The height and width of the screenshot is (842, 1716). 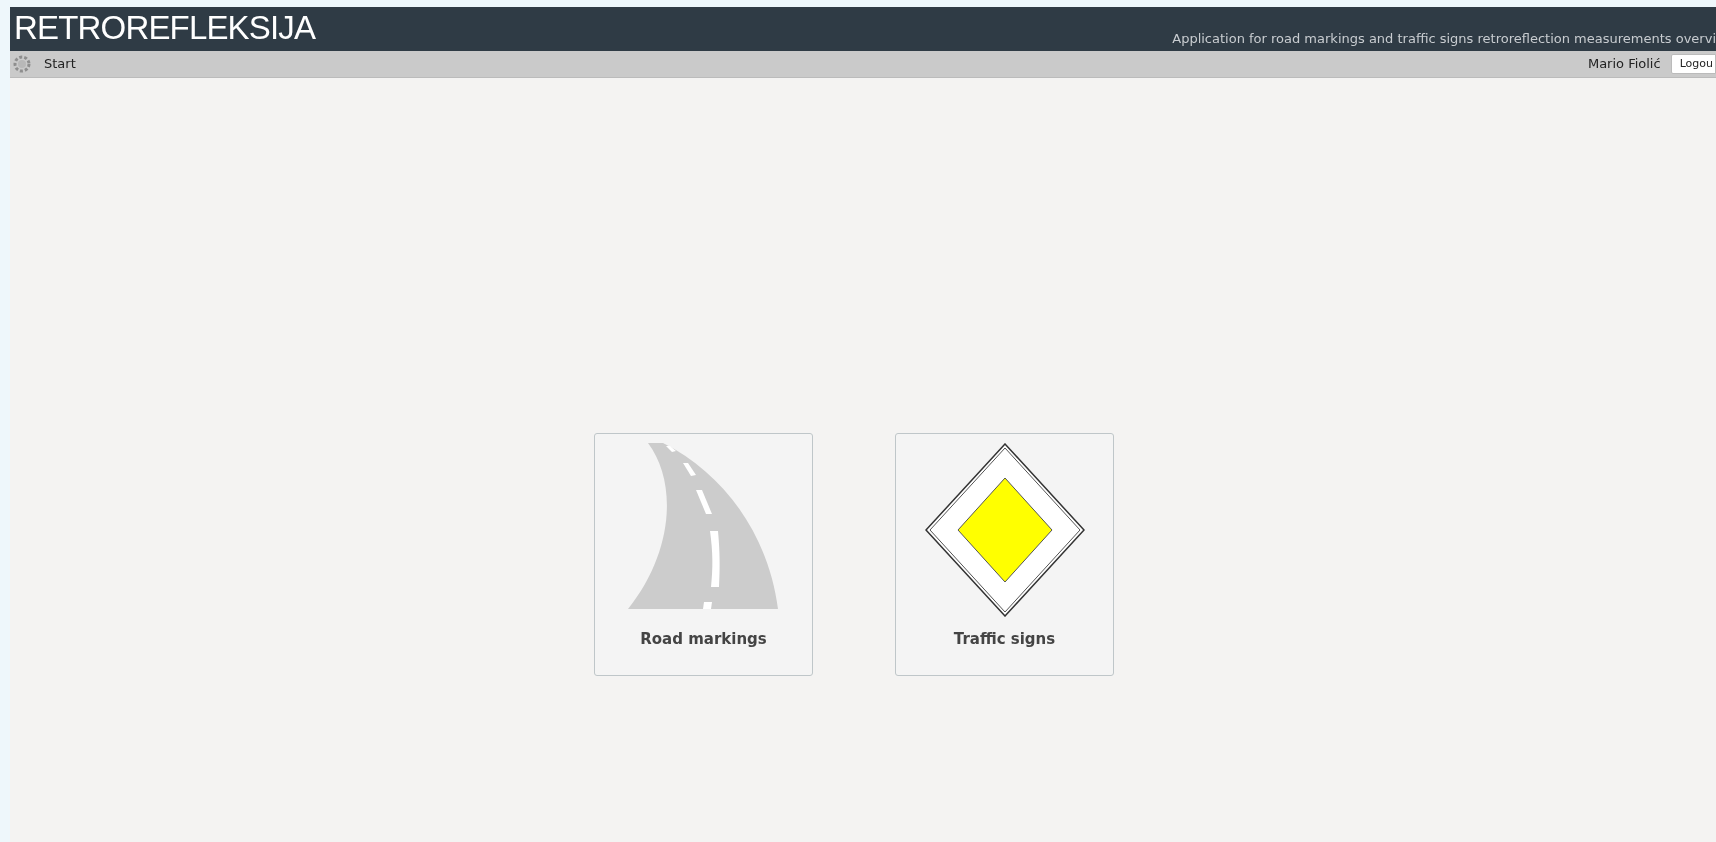 What do you see at coordinates (164, 29) in the screenshot?
I see `app-title: RETROREFLEKSIJA` at bounding box center [164, 29].